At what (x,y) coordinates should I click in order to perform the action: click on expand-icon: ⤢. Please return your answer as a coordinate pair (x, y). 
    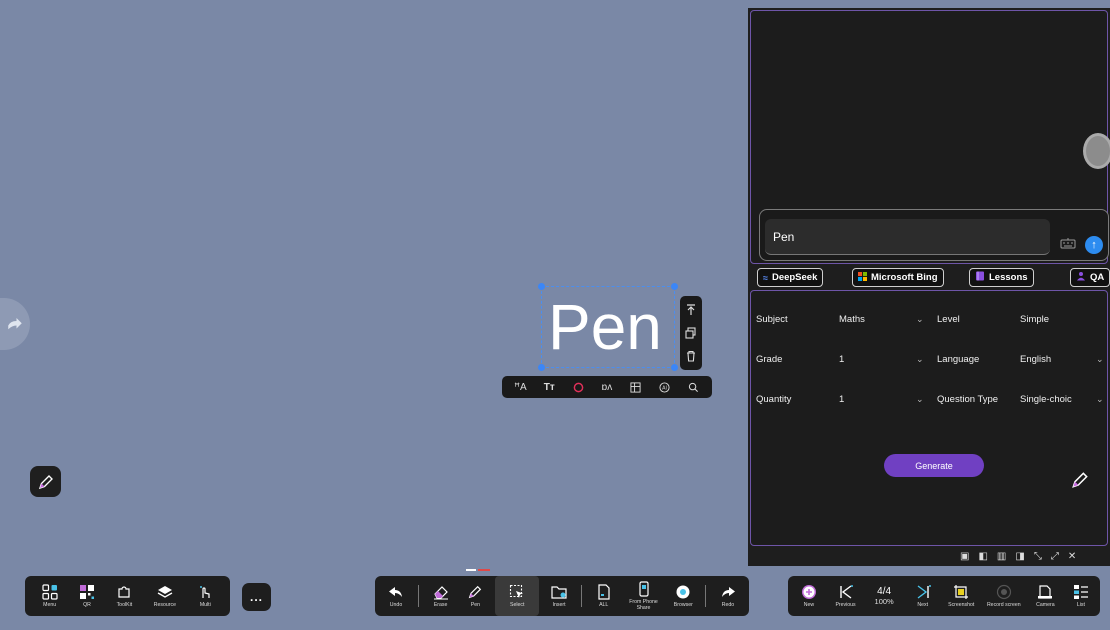
    Looking at the image, I should click on (1055, 556).